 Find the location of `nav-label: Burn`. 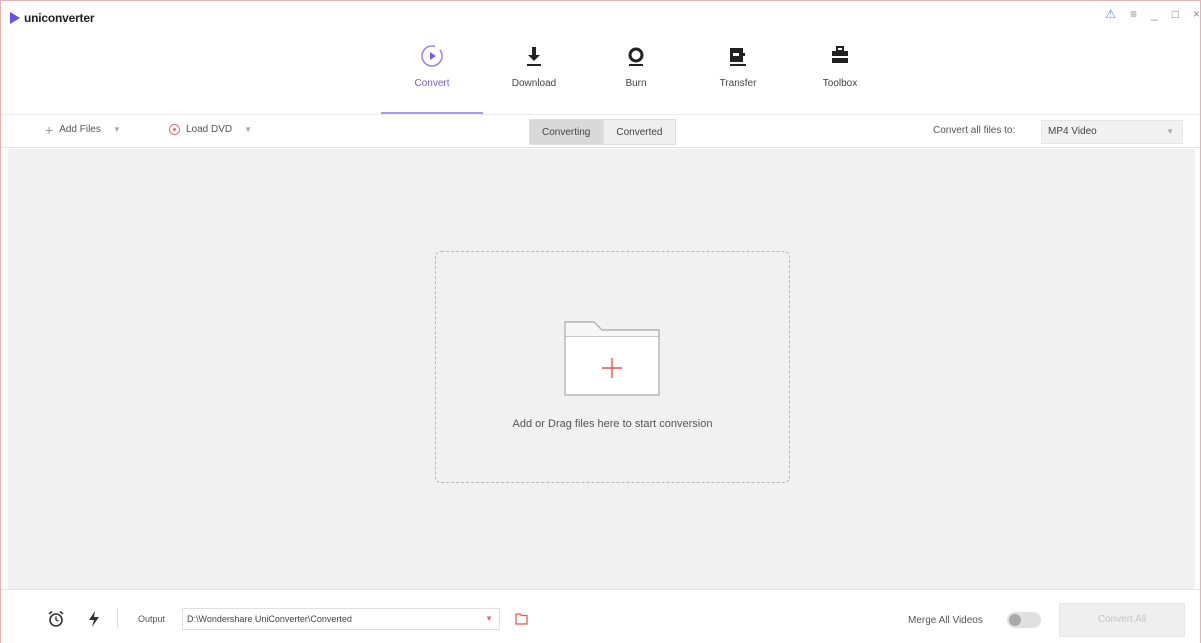

nav-label: Burn is located at coordinates (636, 83).